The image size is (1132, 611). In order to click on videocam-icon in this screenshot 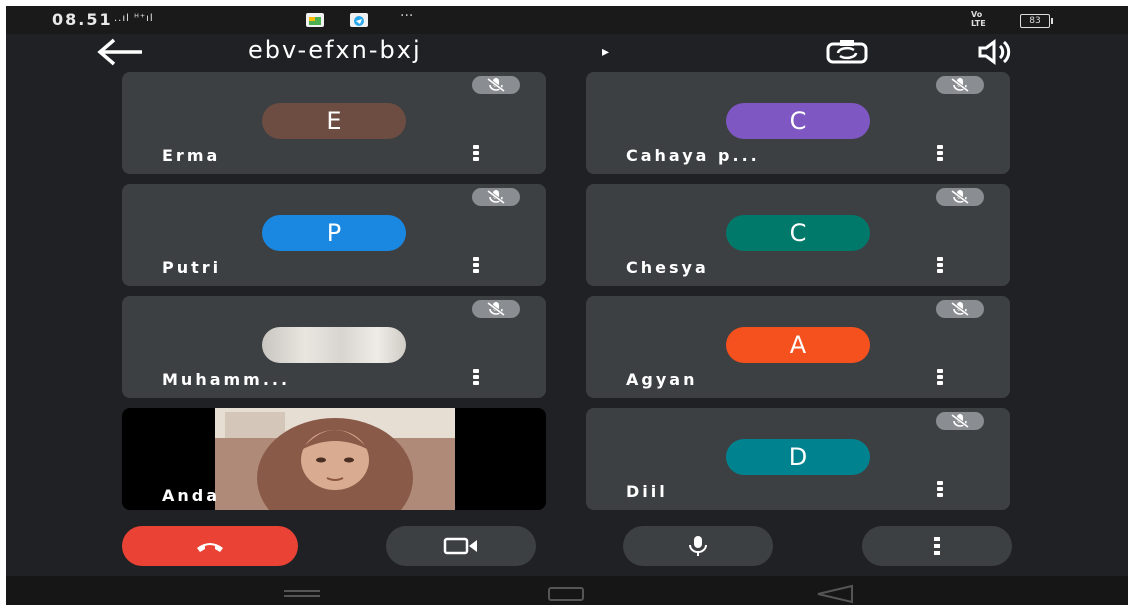, I will do `click(460, 546)`.